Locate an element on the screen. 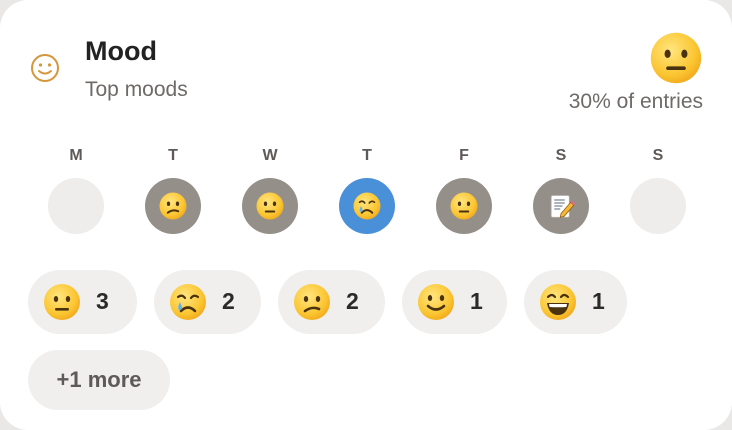  mood-chip-confused: 2 is located at coordinates (331, 302).